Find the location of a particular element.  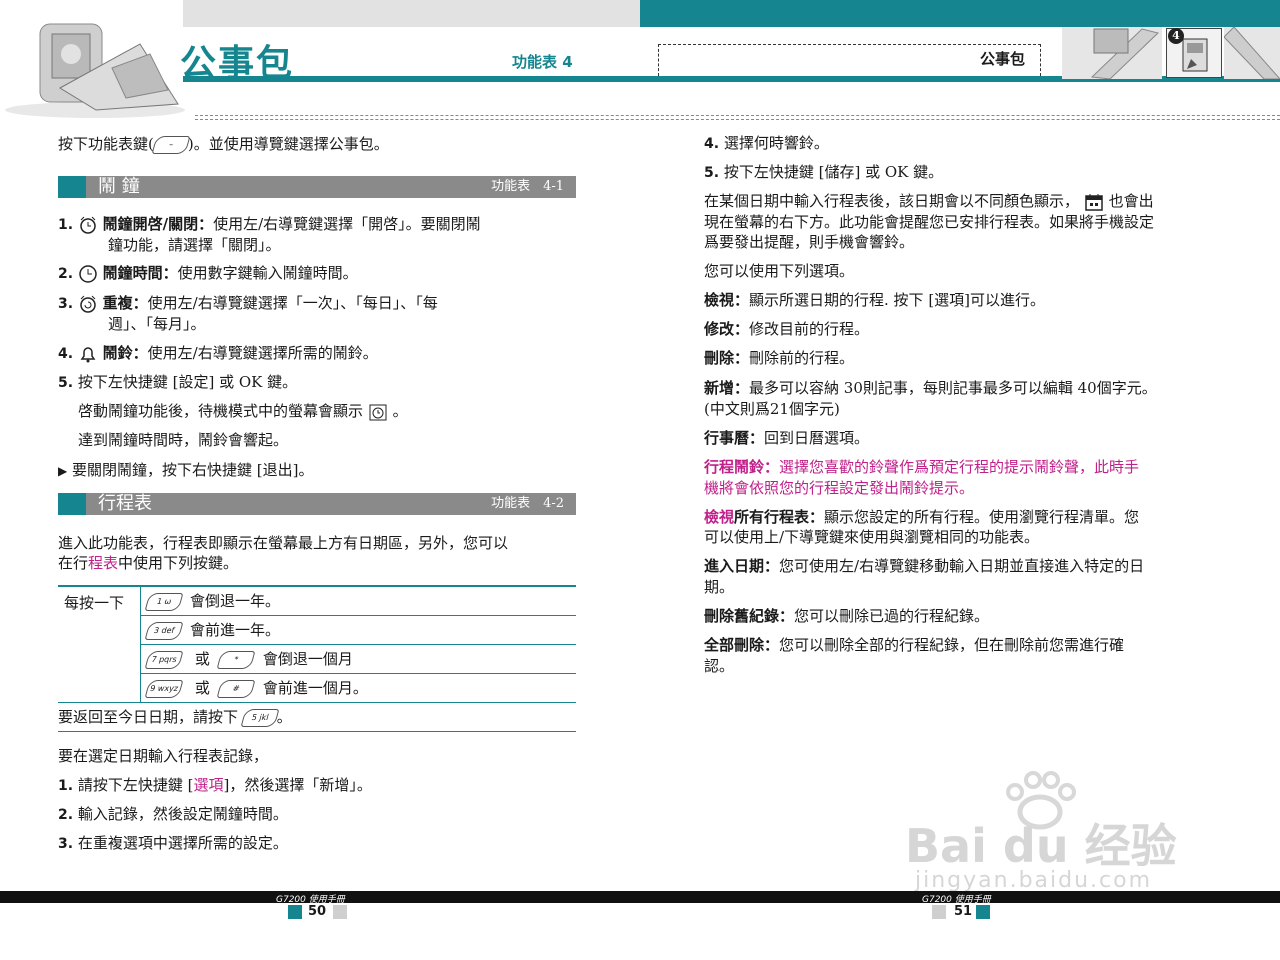

section-title: 鬧 鐘 is located at coordinates (119, 186).